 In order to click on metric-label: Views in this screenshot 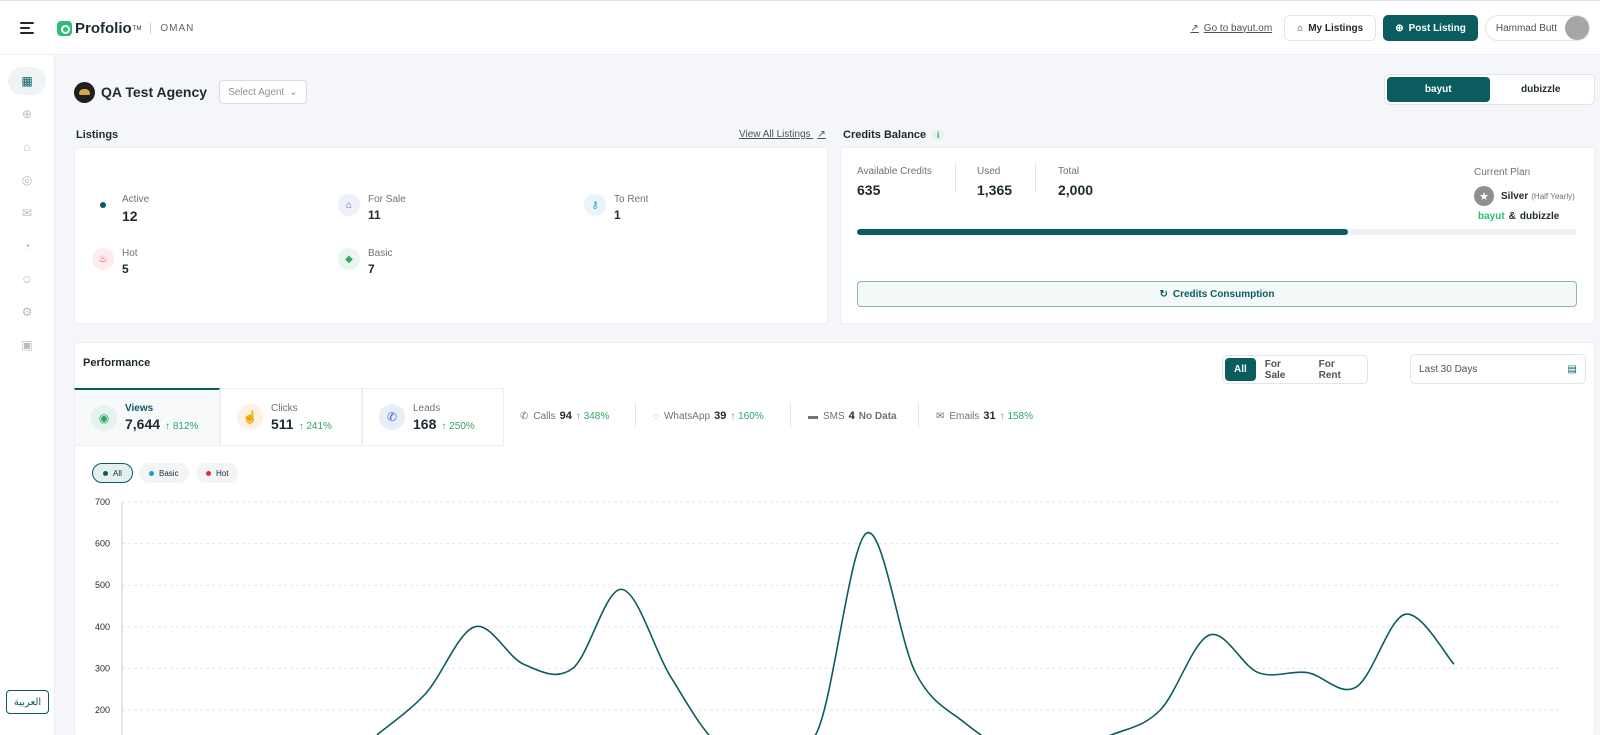, I will do `click(139, 408)`.